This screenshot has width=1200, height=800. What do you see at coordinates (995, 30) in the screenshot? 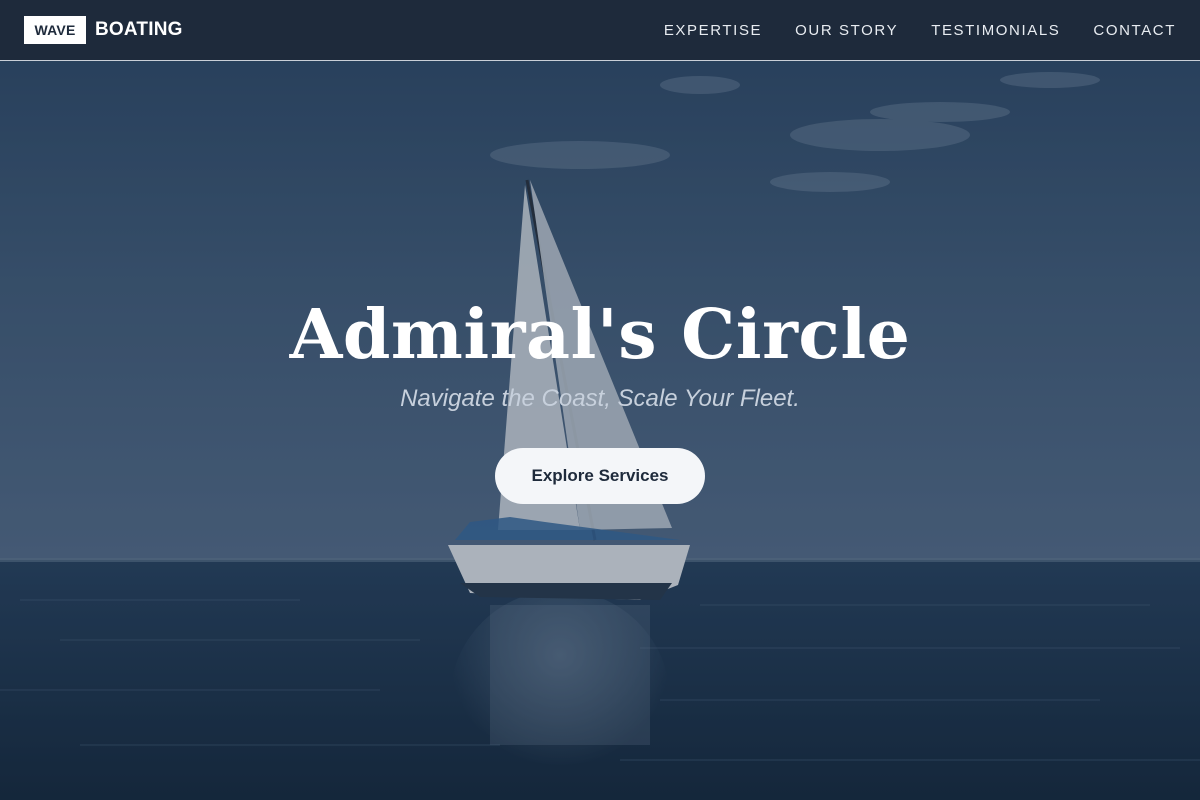
I see `nav-link-testimonials: TESTIMONIALS` at bounding box center [995, 30].